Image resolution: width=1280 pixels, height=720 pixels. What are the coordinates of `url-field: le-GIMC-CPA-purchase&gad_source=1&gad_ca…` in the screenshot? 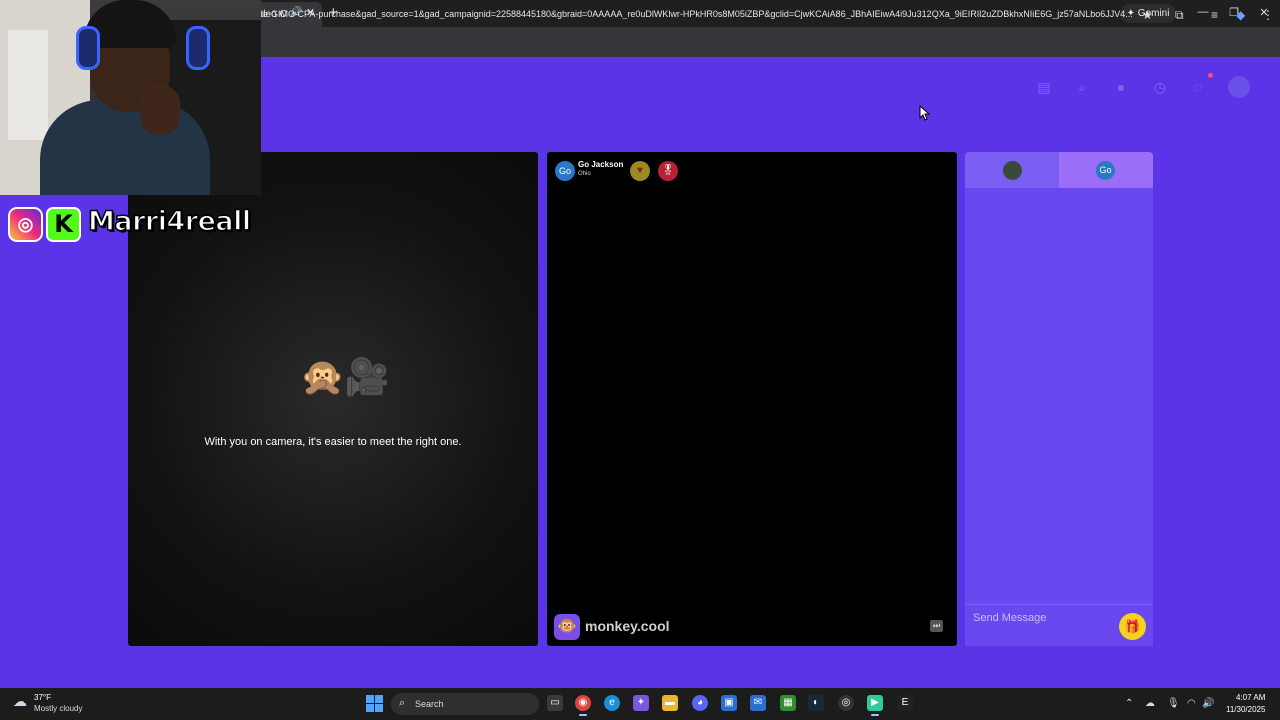 It's located at (698, 14).